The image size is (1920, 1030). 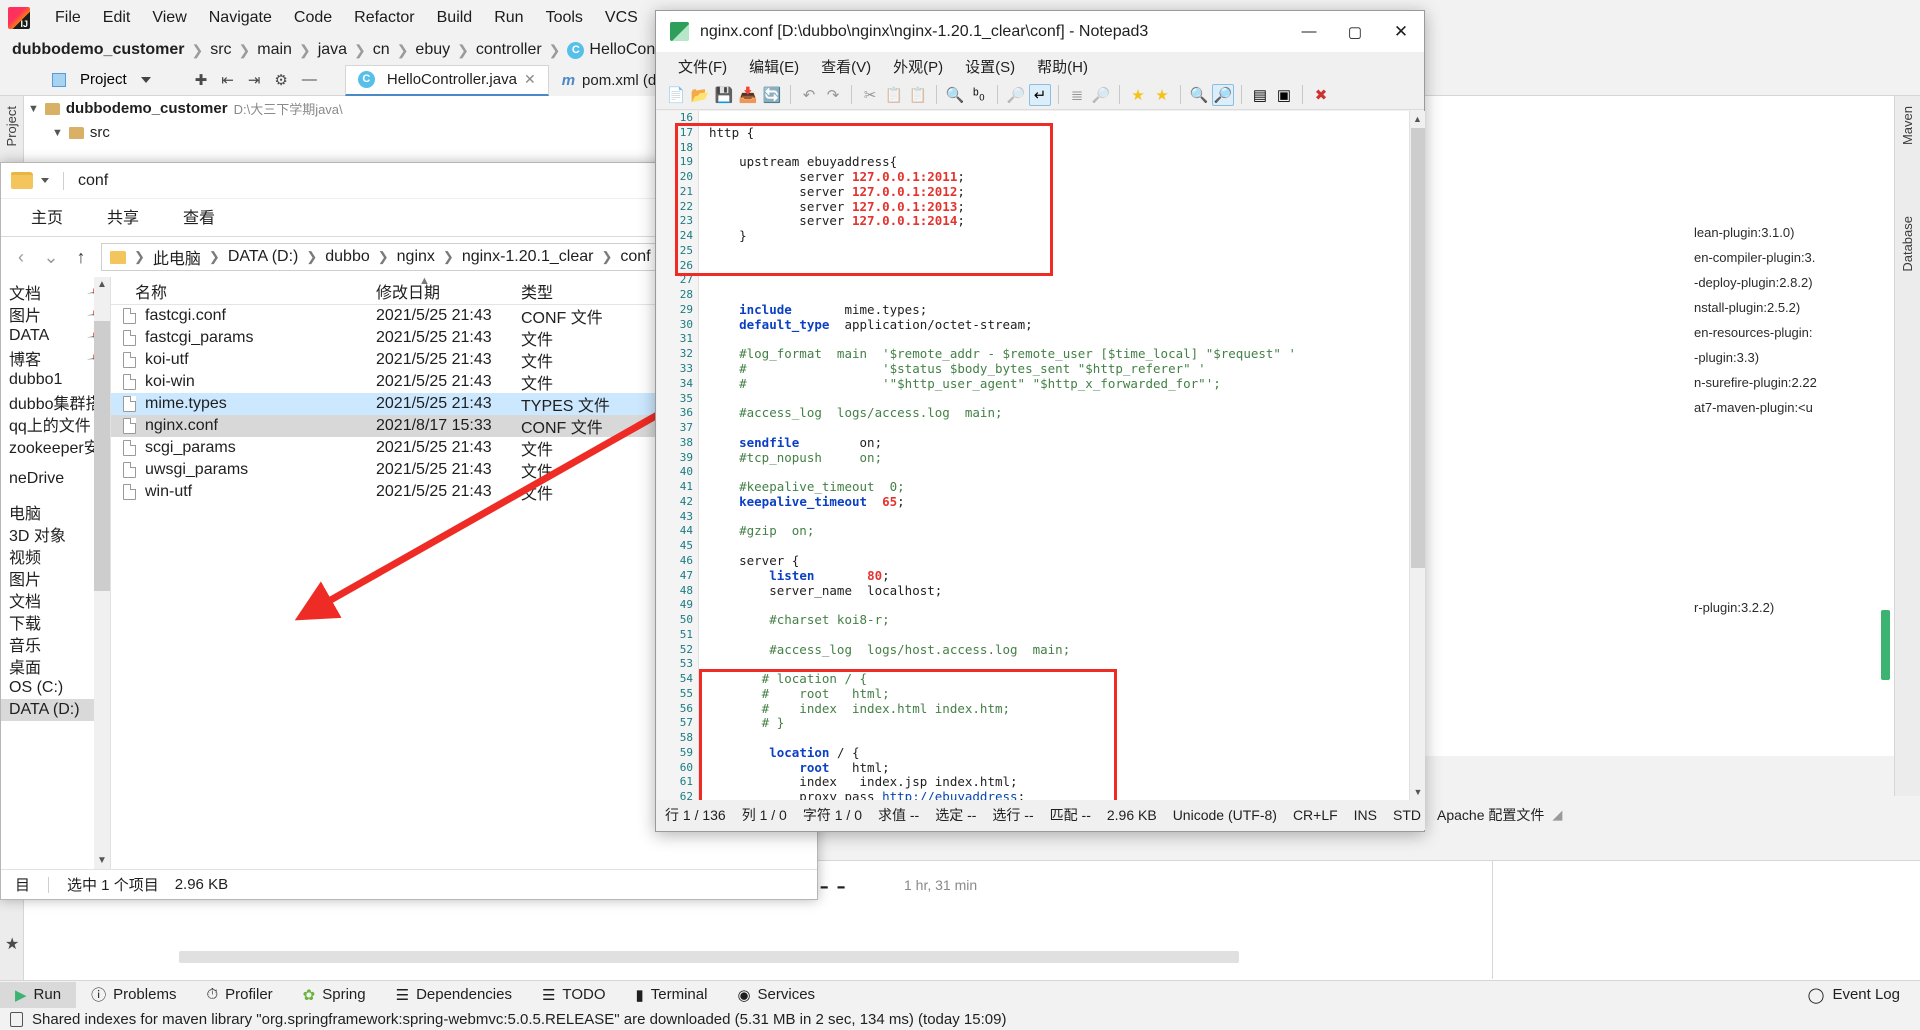 I want to click on breadcrumb-java: java, so click(x=332, y=50).